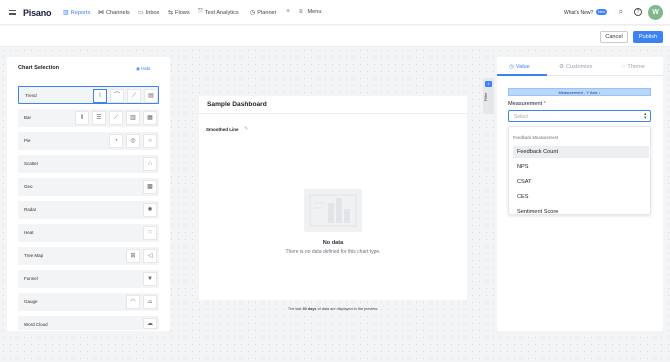 The height and width of the screenshot is (362, 670). I want to click on whats-new-link: What's New?, so click(578, 13).